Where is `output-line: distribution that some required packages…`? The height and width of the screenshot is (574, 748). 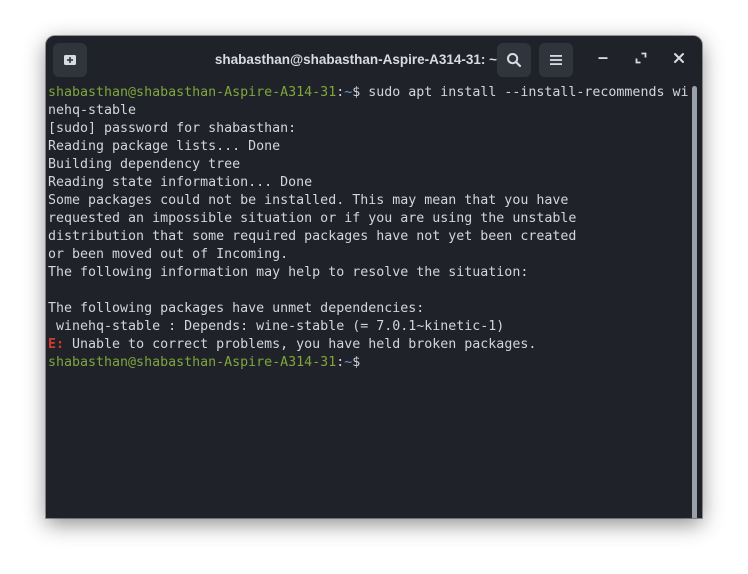
output-line: distribution that some required packages… is located at coordinates (312, 236).